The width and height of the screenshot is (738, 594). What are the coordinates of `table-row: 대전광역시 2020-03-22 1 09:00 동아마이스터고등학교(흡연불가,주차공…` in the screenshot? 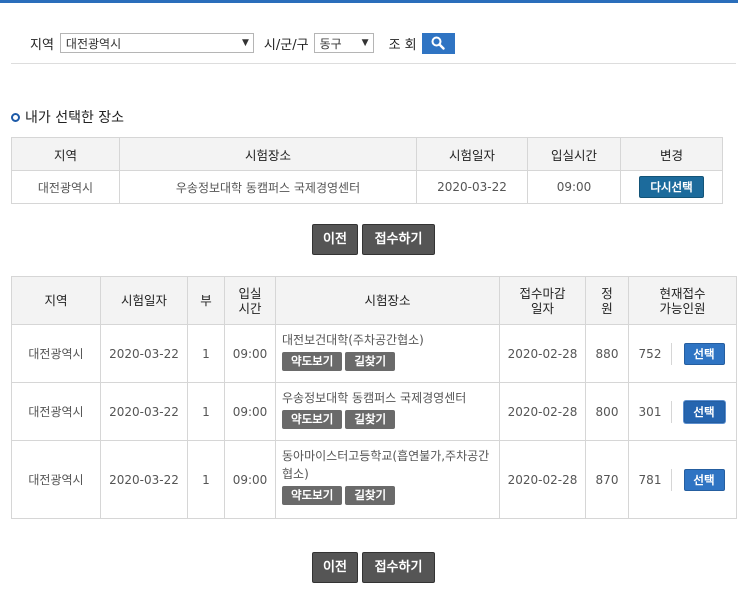 It's located at (374, 479).